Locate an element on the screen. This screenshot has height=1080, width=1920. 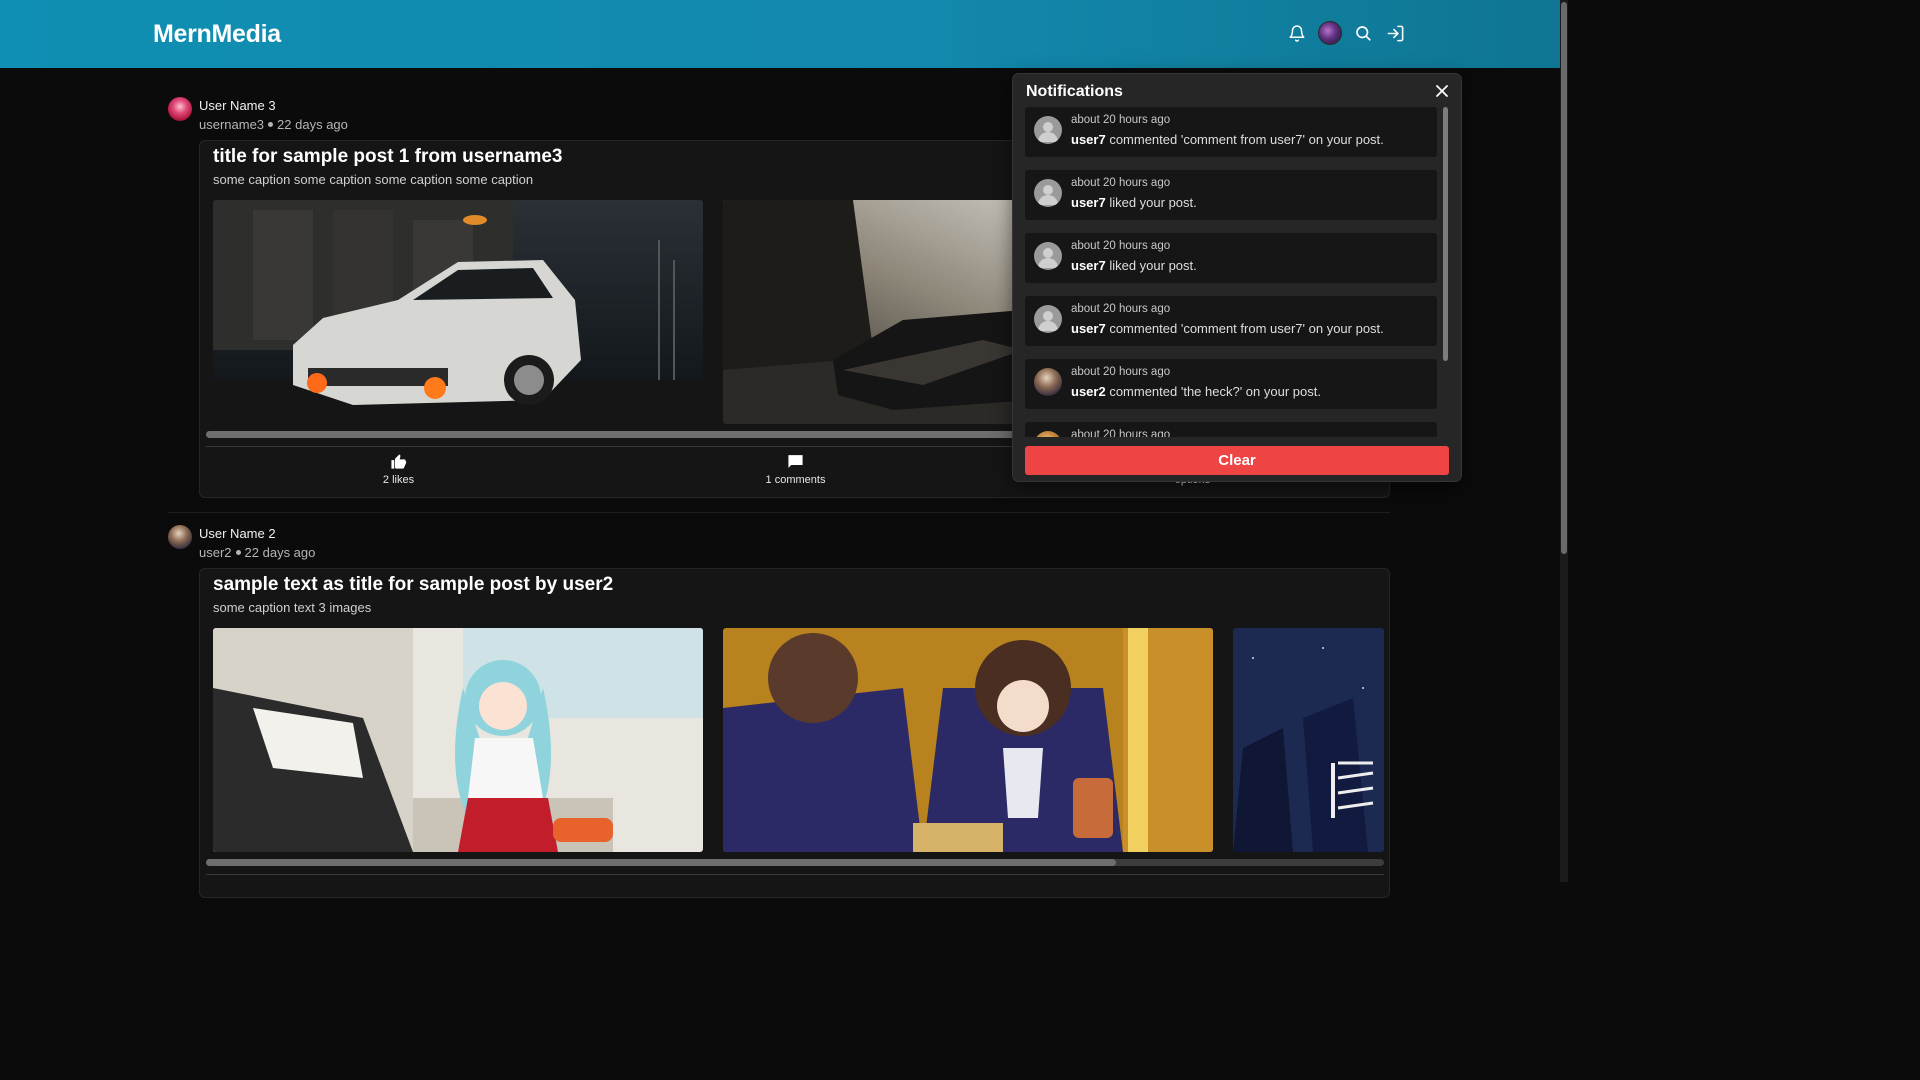
notification-user: user2 is located at coordinates (1088, 391).